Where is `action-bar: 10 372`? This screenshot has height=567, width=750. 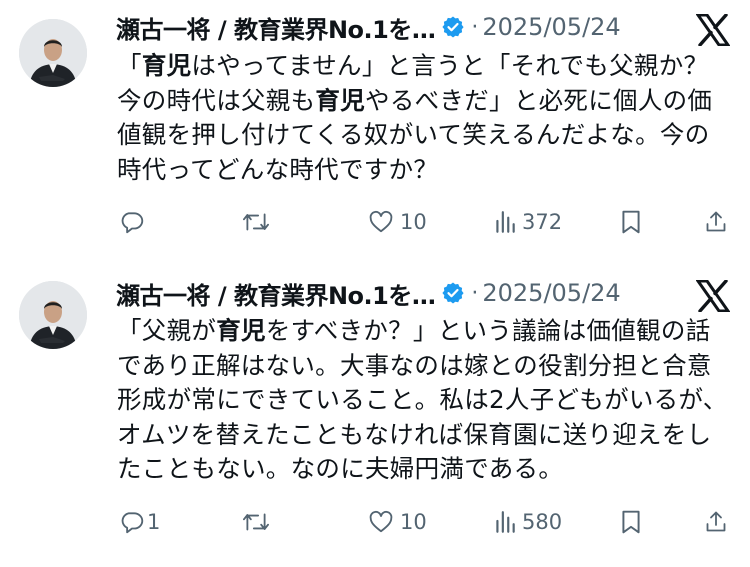 action-bar: 10 372 is located at coordinates (375, 224).